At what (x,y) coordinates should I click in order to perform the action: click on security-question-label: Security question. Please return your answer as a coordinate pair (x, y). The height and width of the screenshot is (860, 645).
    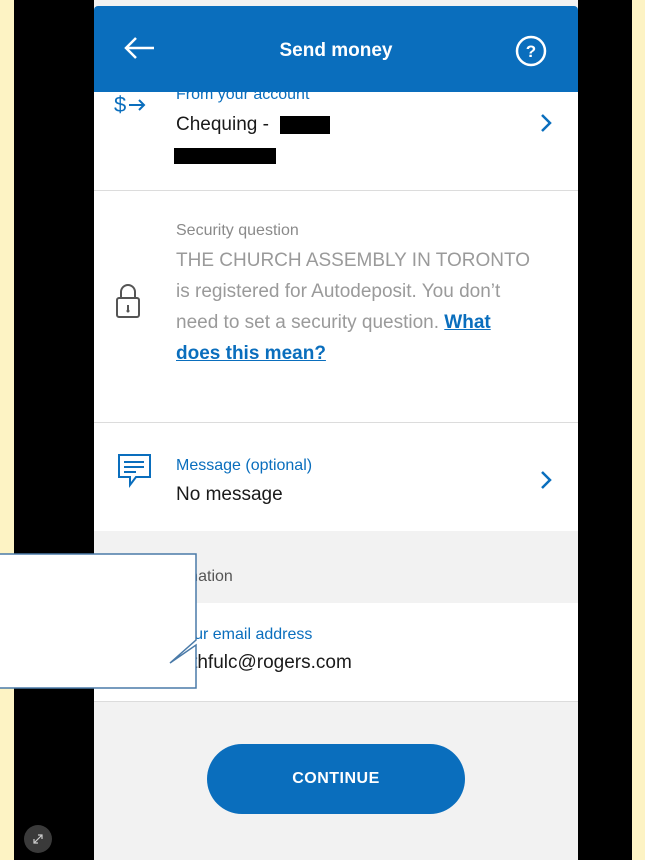
    Looking at the image, I should click on (237, 230).